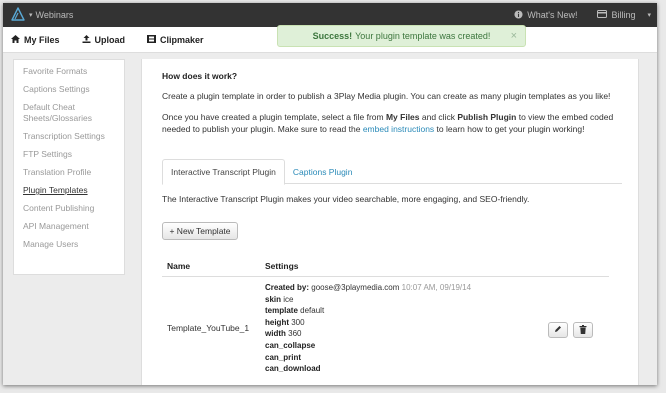 The height and width of the screenshot is (393, 666). What do you see at coordinates (509, 129) in the screenshot?
I see `instructions-text: to learn how to get your plugin working!` at bounding box center [509, 129].